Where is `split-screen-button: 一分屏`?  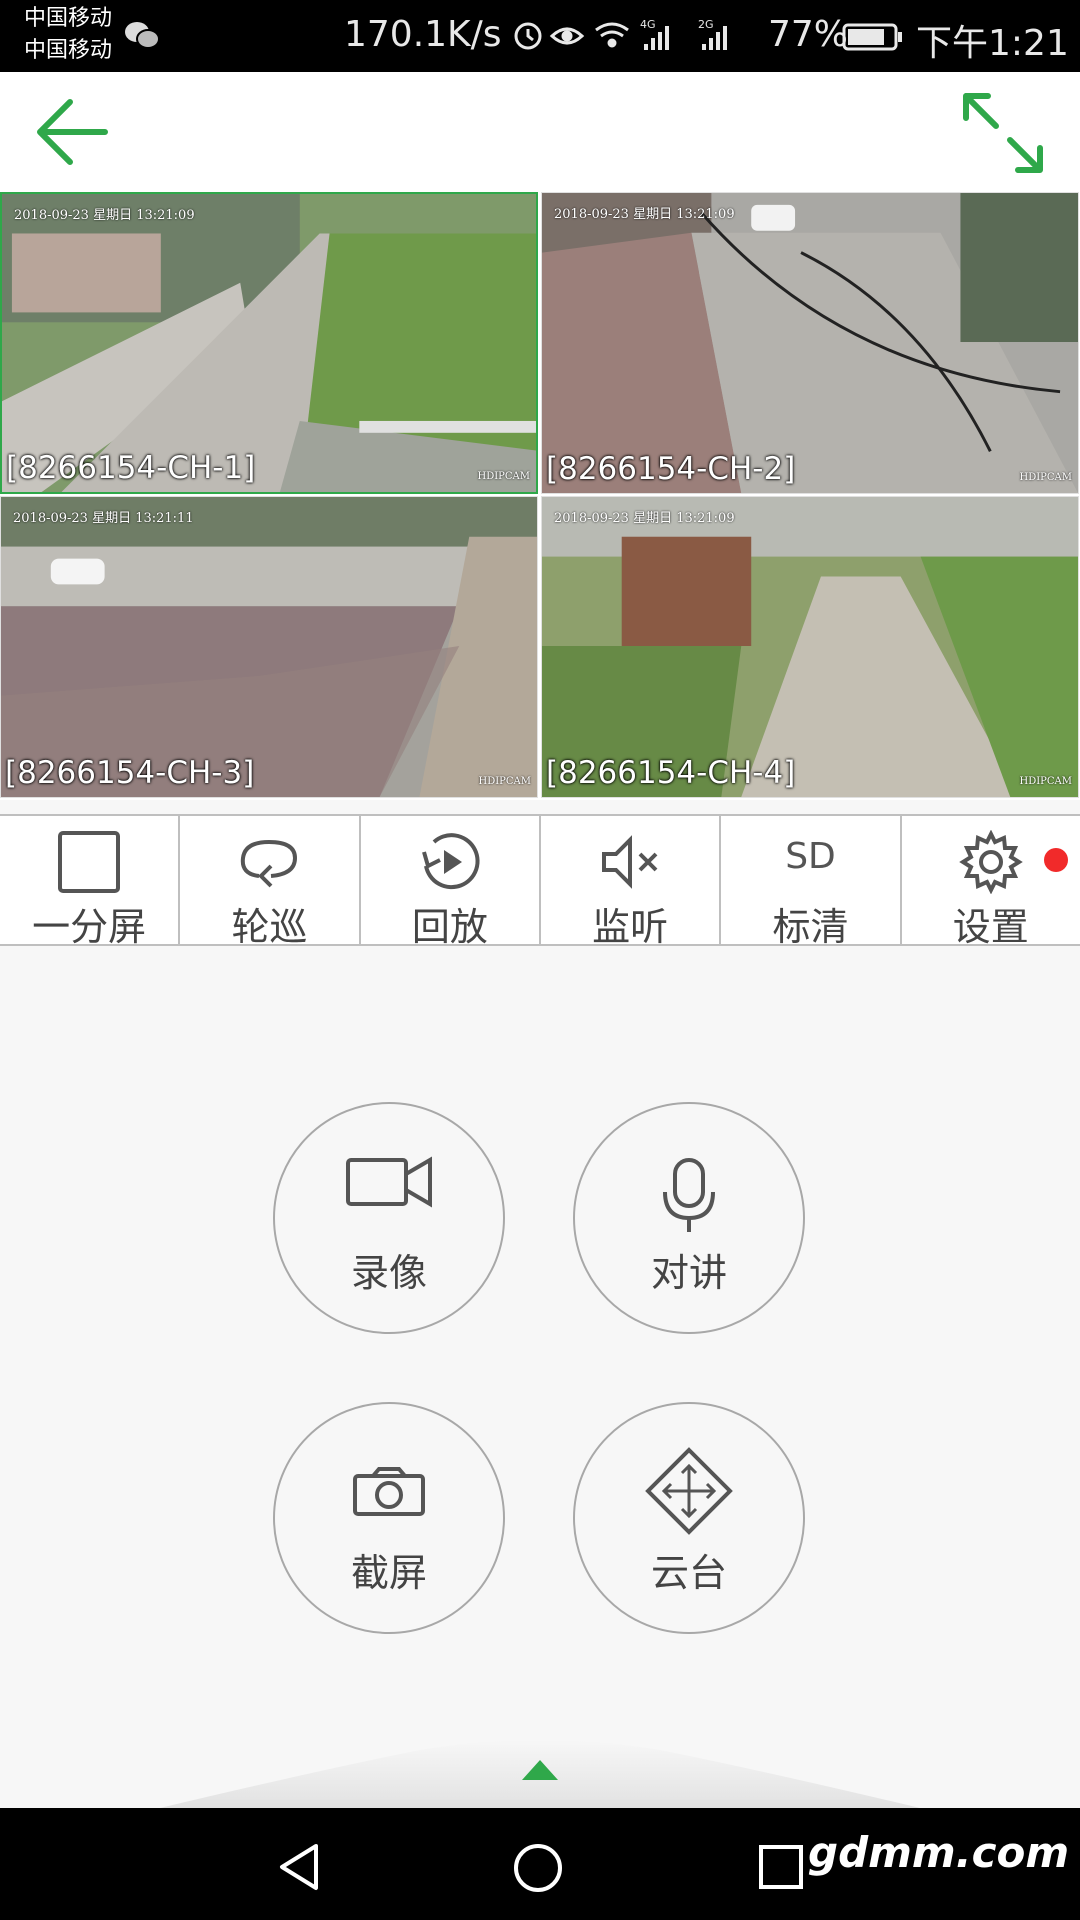
split-screen-button: 一分屏 is located at coordinates (90, 882).